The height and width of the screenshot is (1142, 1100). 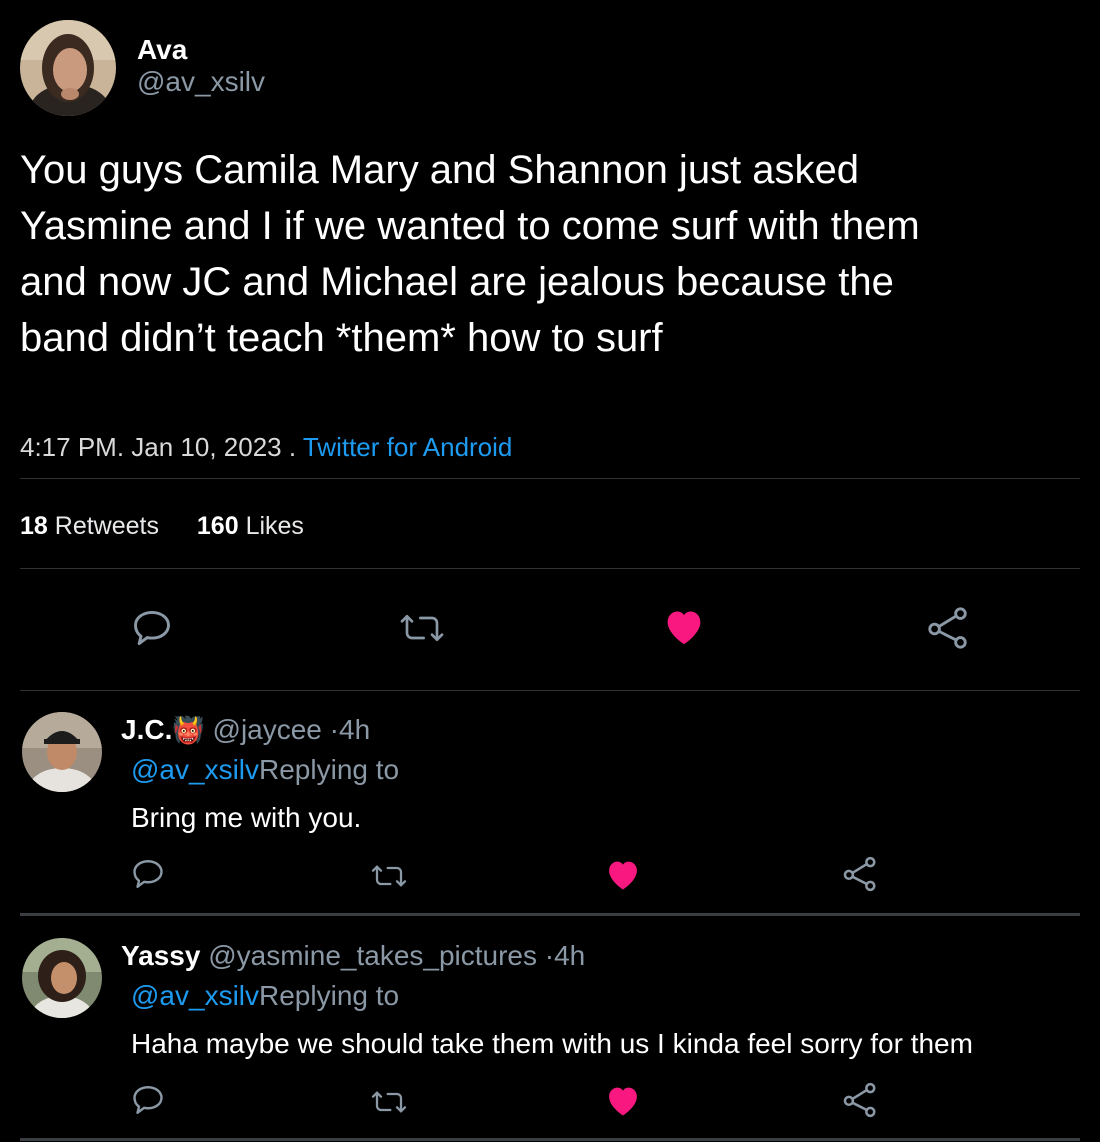 I want to click on tweet-text-line: band didn’t teach *them* how to surf, so click(x=341, y=338).